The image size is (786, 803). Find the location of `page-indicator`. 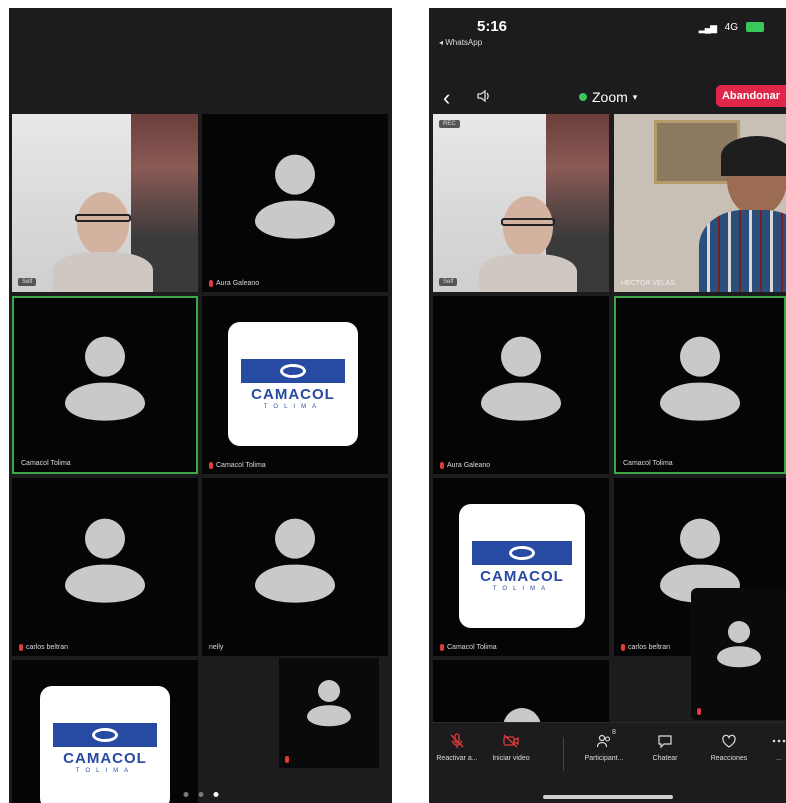

page-indicator is located at coordinates (200, 794).